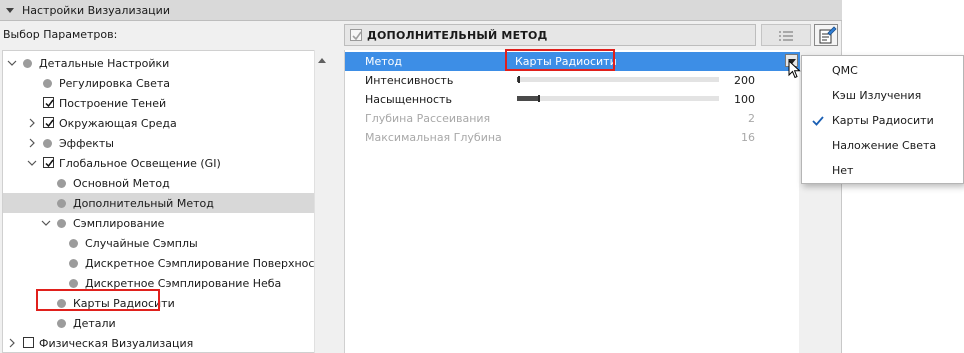 The height and width of the screenshot is (353, 964). What do you see at coordinates (408, 99) in the screenshot?
I see `property-name: Насыщенность` at bounding box center [408, 99].